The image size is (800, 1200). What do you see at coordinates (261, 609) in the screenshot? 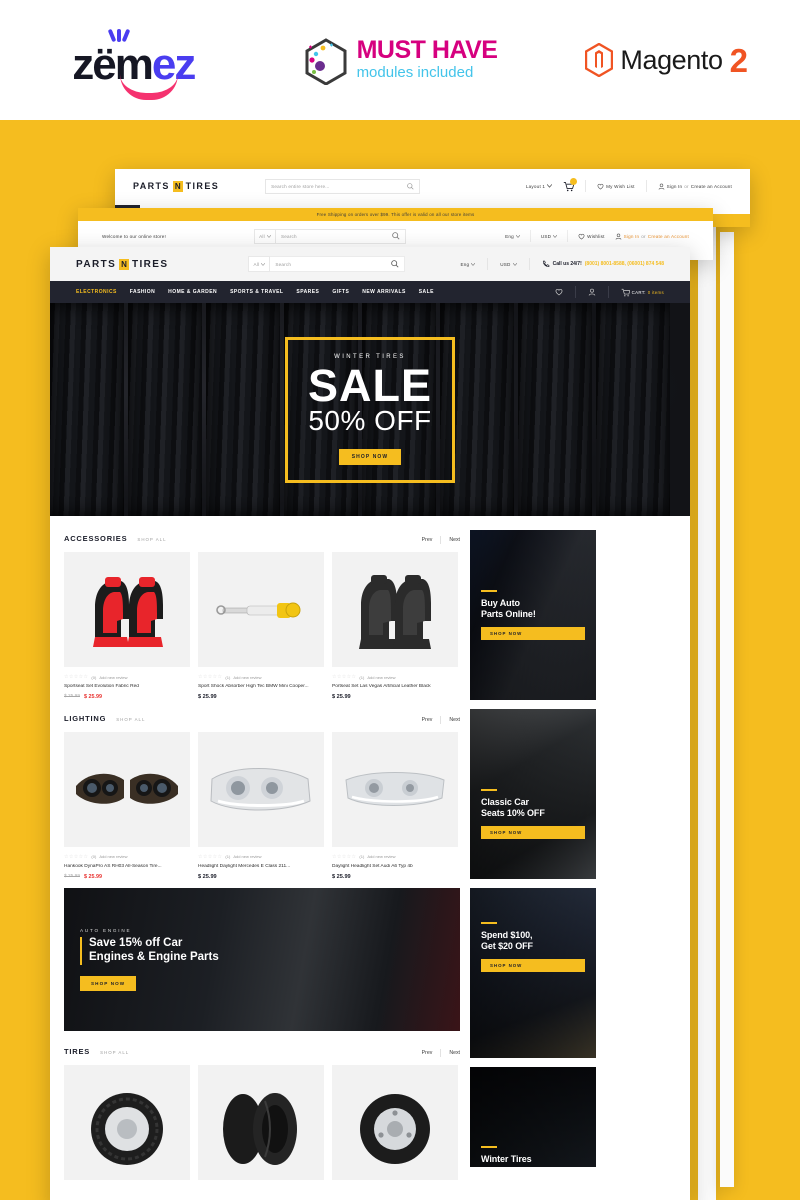
I see `product-thumb-shock-absorber` at bounding box center [261, 609].